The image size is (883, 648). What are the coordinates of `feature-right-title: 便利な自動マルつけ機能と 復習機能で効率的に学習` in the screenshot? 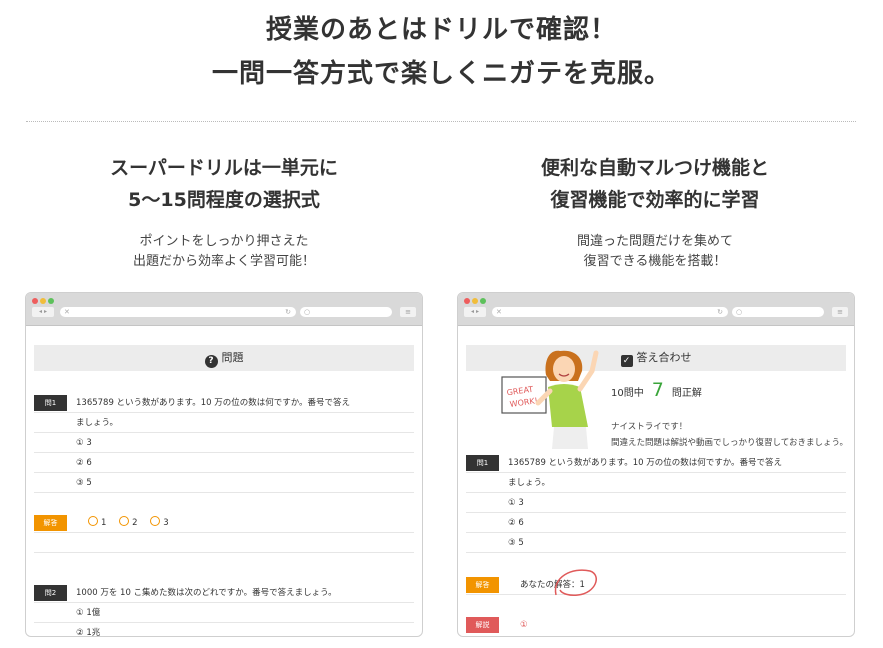 It's located at (655, 184).